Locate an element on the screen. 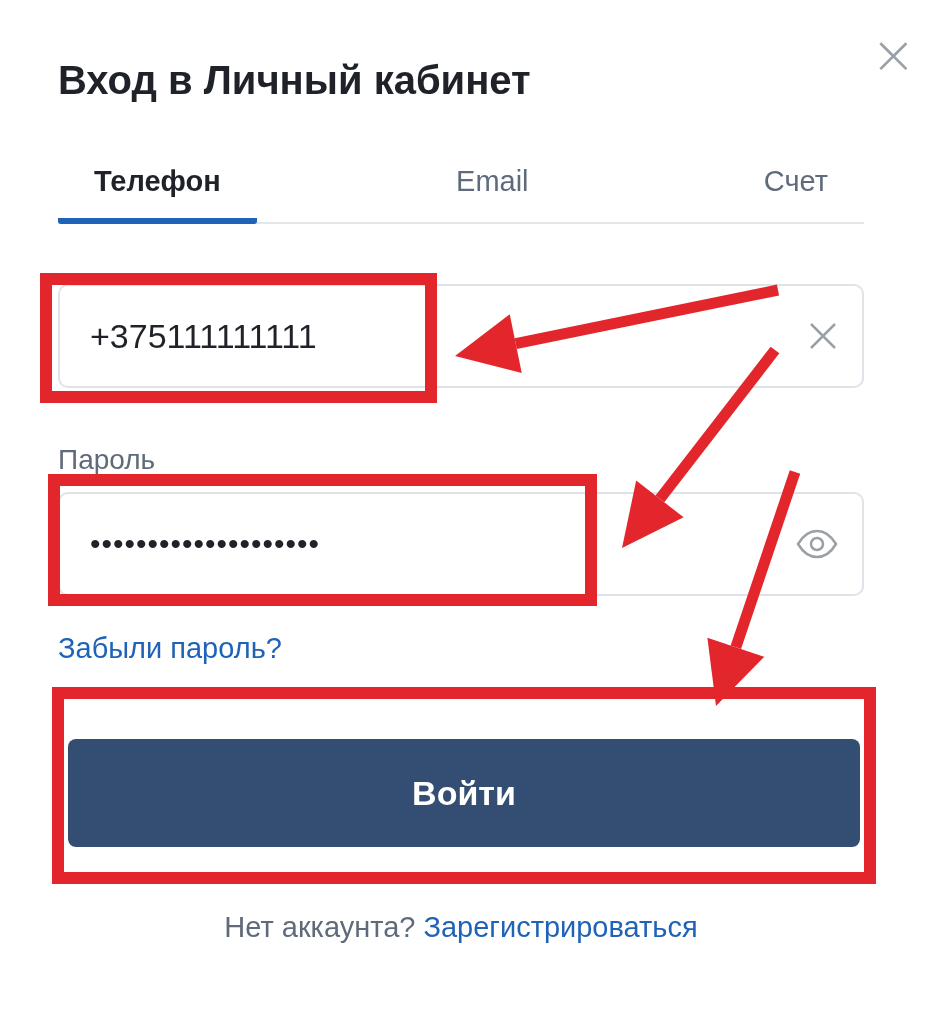 The image size is (934, 1024). footer-text: Нет аккаунта? is located at coordinates (320, 927).